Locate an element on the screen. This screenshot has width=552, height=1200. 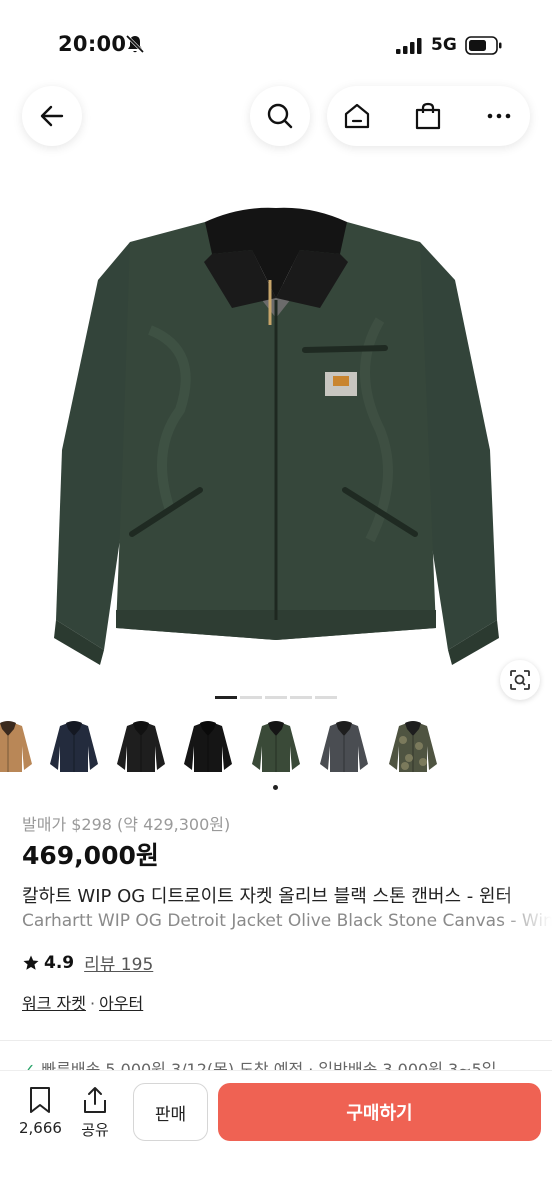
more-icon is located at coordinates (499, 116).